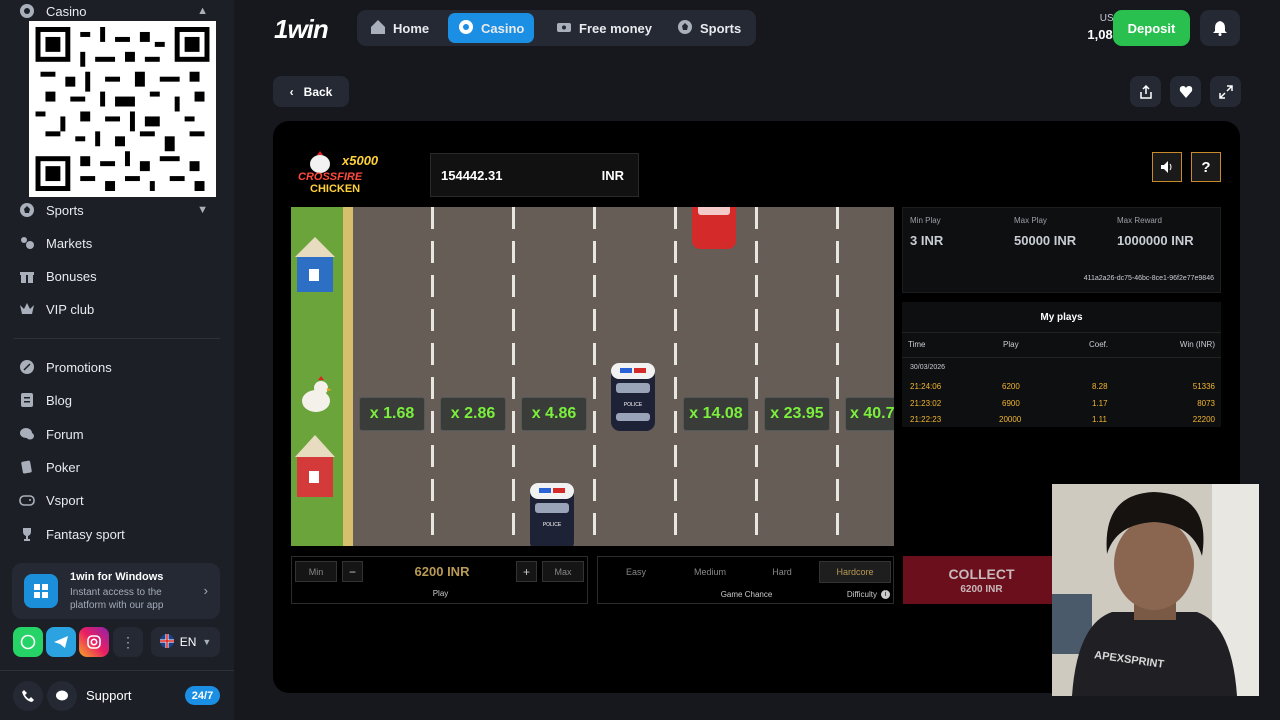  I want to click on chat-bubble-icon, so click(62, 696).